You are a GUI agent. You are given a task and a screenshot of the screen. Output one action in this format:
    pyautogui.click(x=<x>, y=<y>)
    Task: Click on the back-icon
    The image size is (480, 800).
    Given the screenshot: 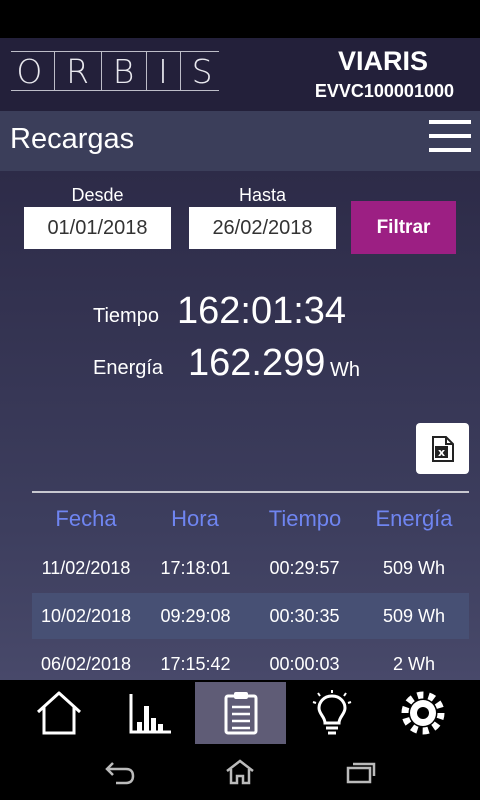 What is the action you would take?
    pyautogui.click(x=120, y=773)
    